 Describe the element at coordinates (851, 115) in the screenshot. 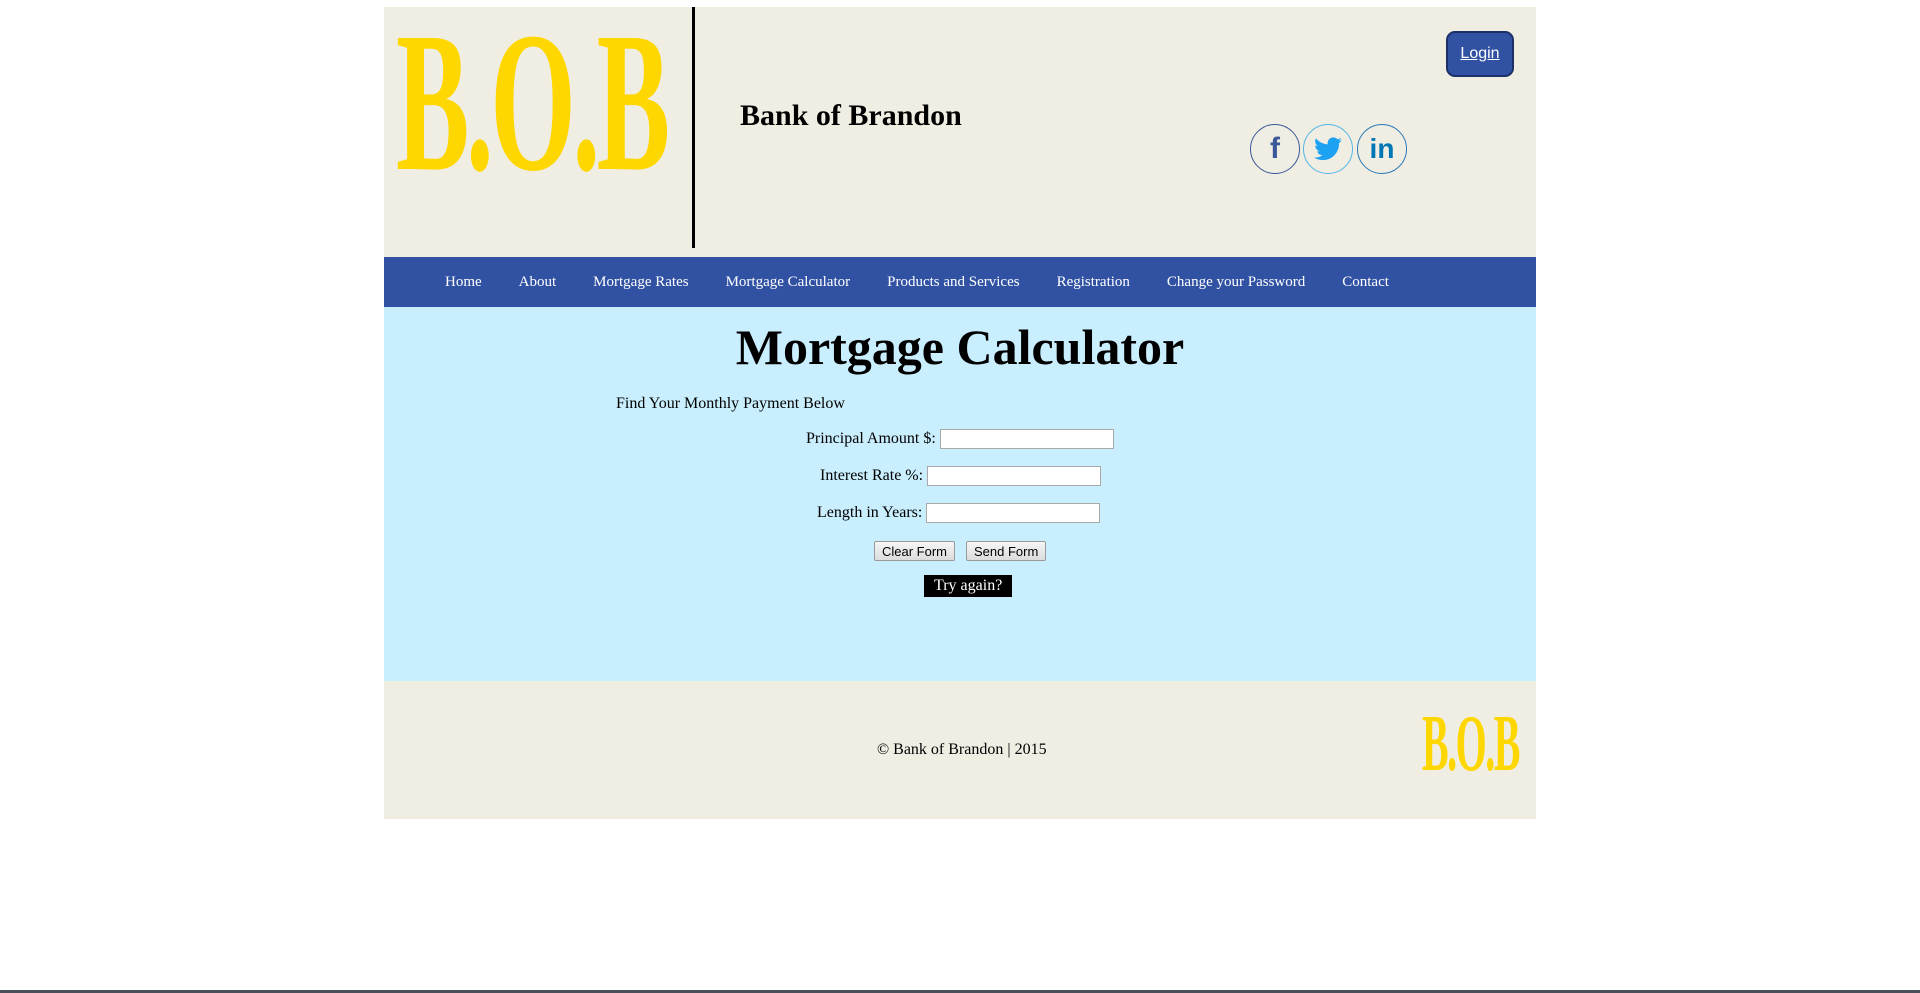

I see `bank-name-heading: Bank of Brandon` at that location.